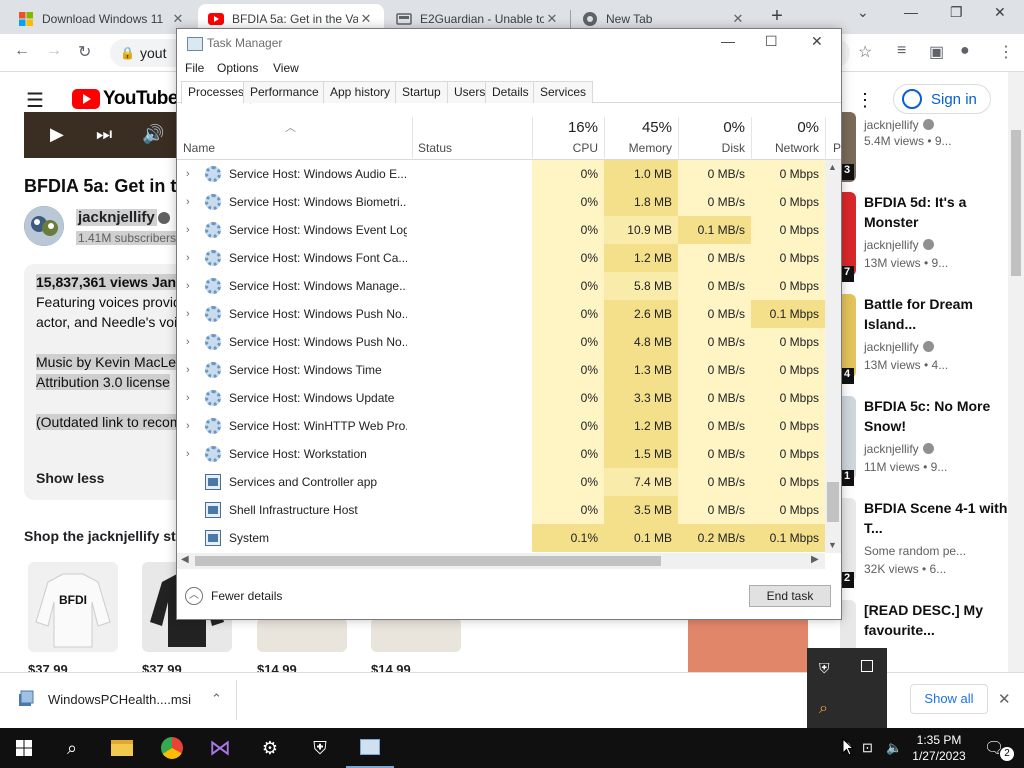 The height and width of the screenshot is (768, 1024). What do you see at coordinates (817, 41) in the screenshot?
I see `close-icon: ✕` at bounding box center [817, 41].